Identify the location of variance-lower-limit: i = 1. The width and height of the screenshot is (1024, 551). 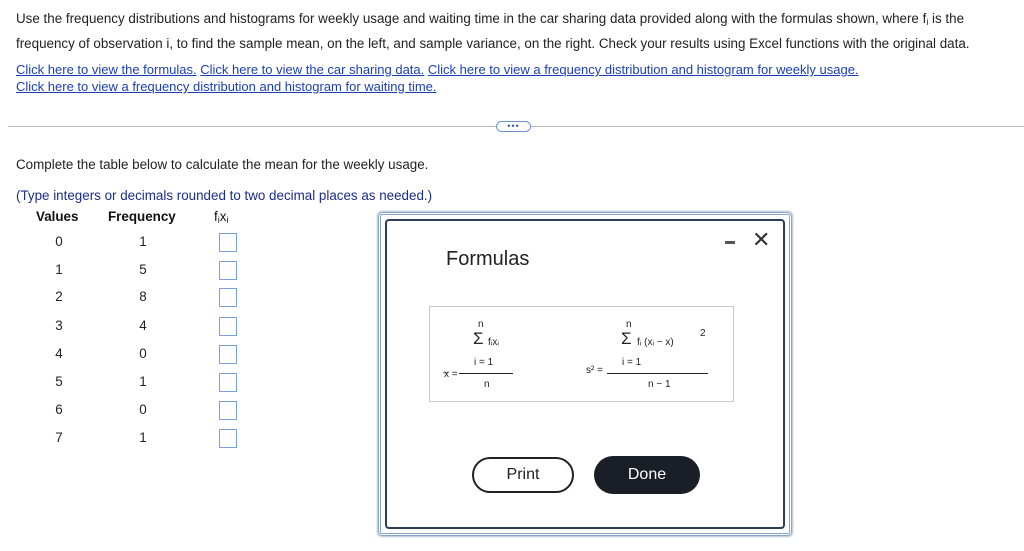
(632, 362).